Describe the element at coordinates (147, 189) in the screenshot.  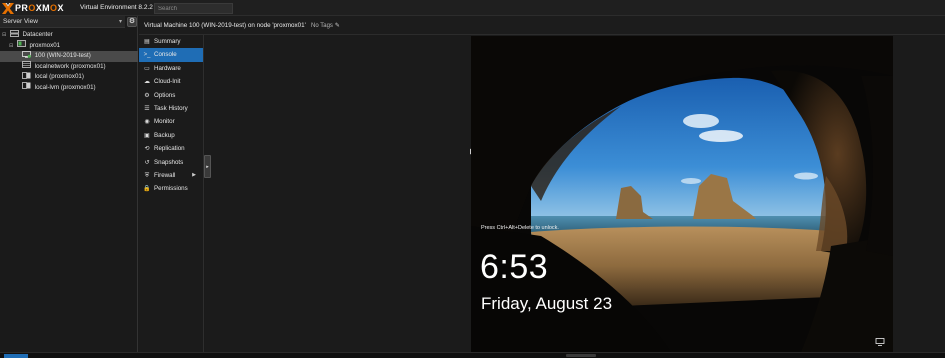
I see `permissions-icon: 🔒` at that location.